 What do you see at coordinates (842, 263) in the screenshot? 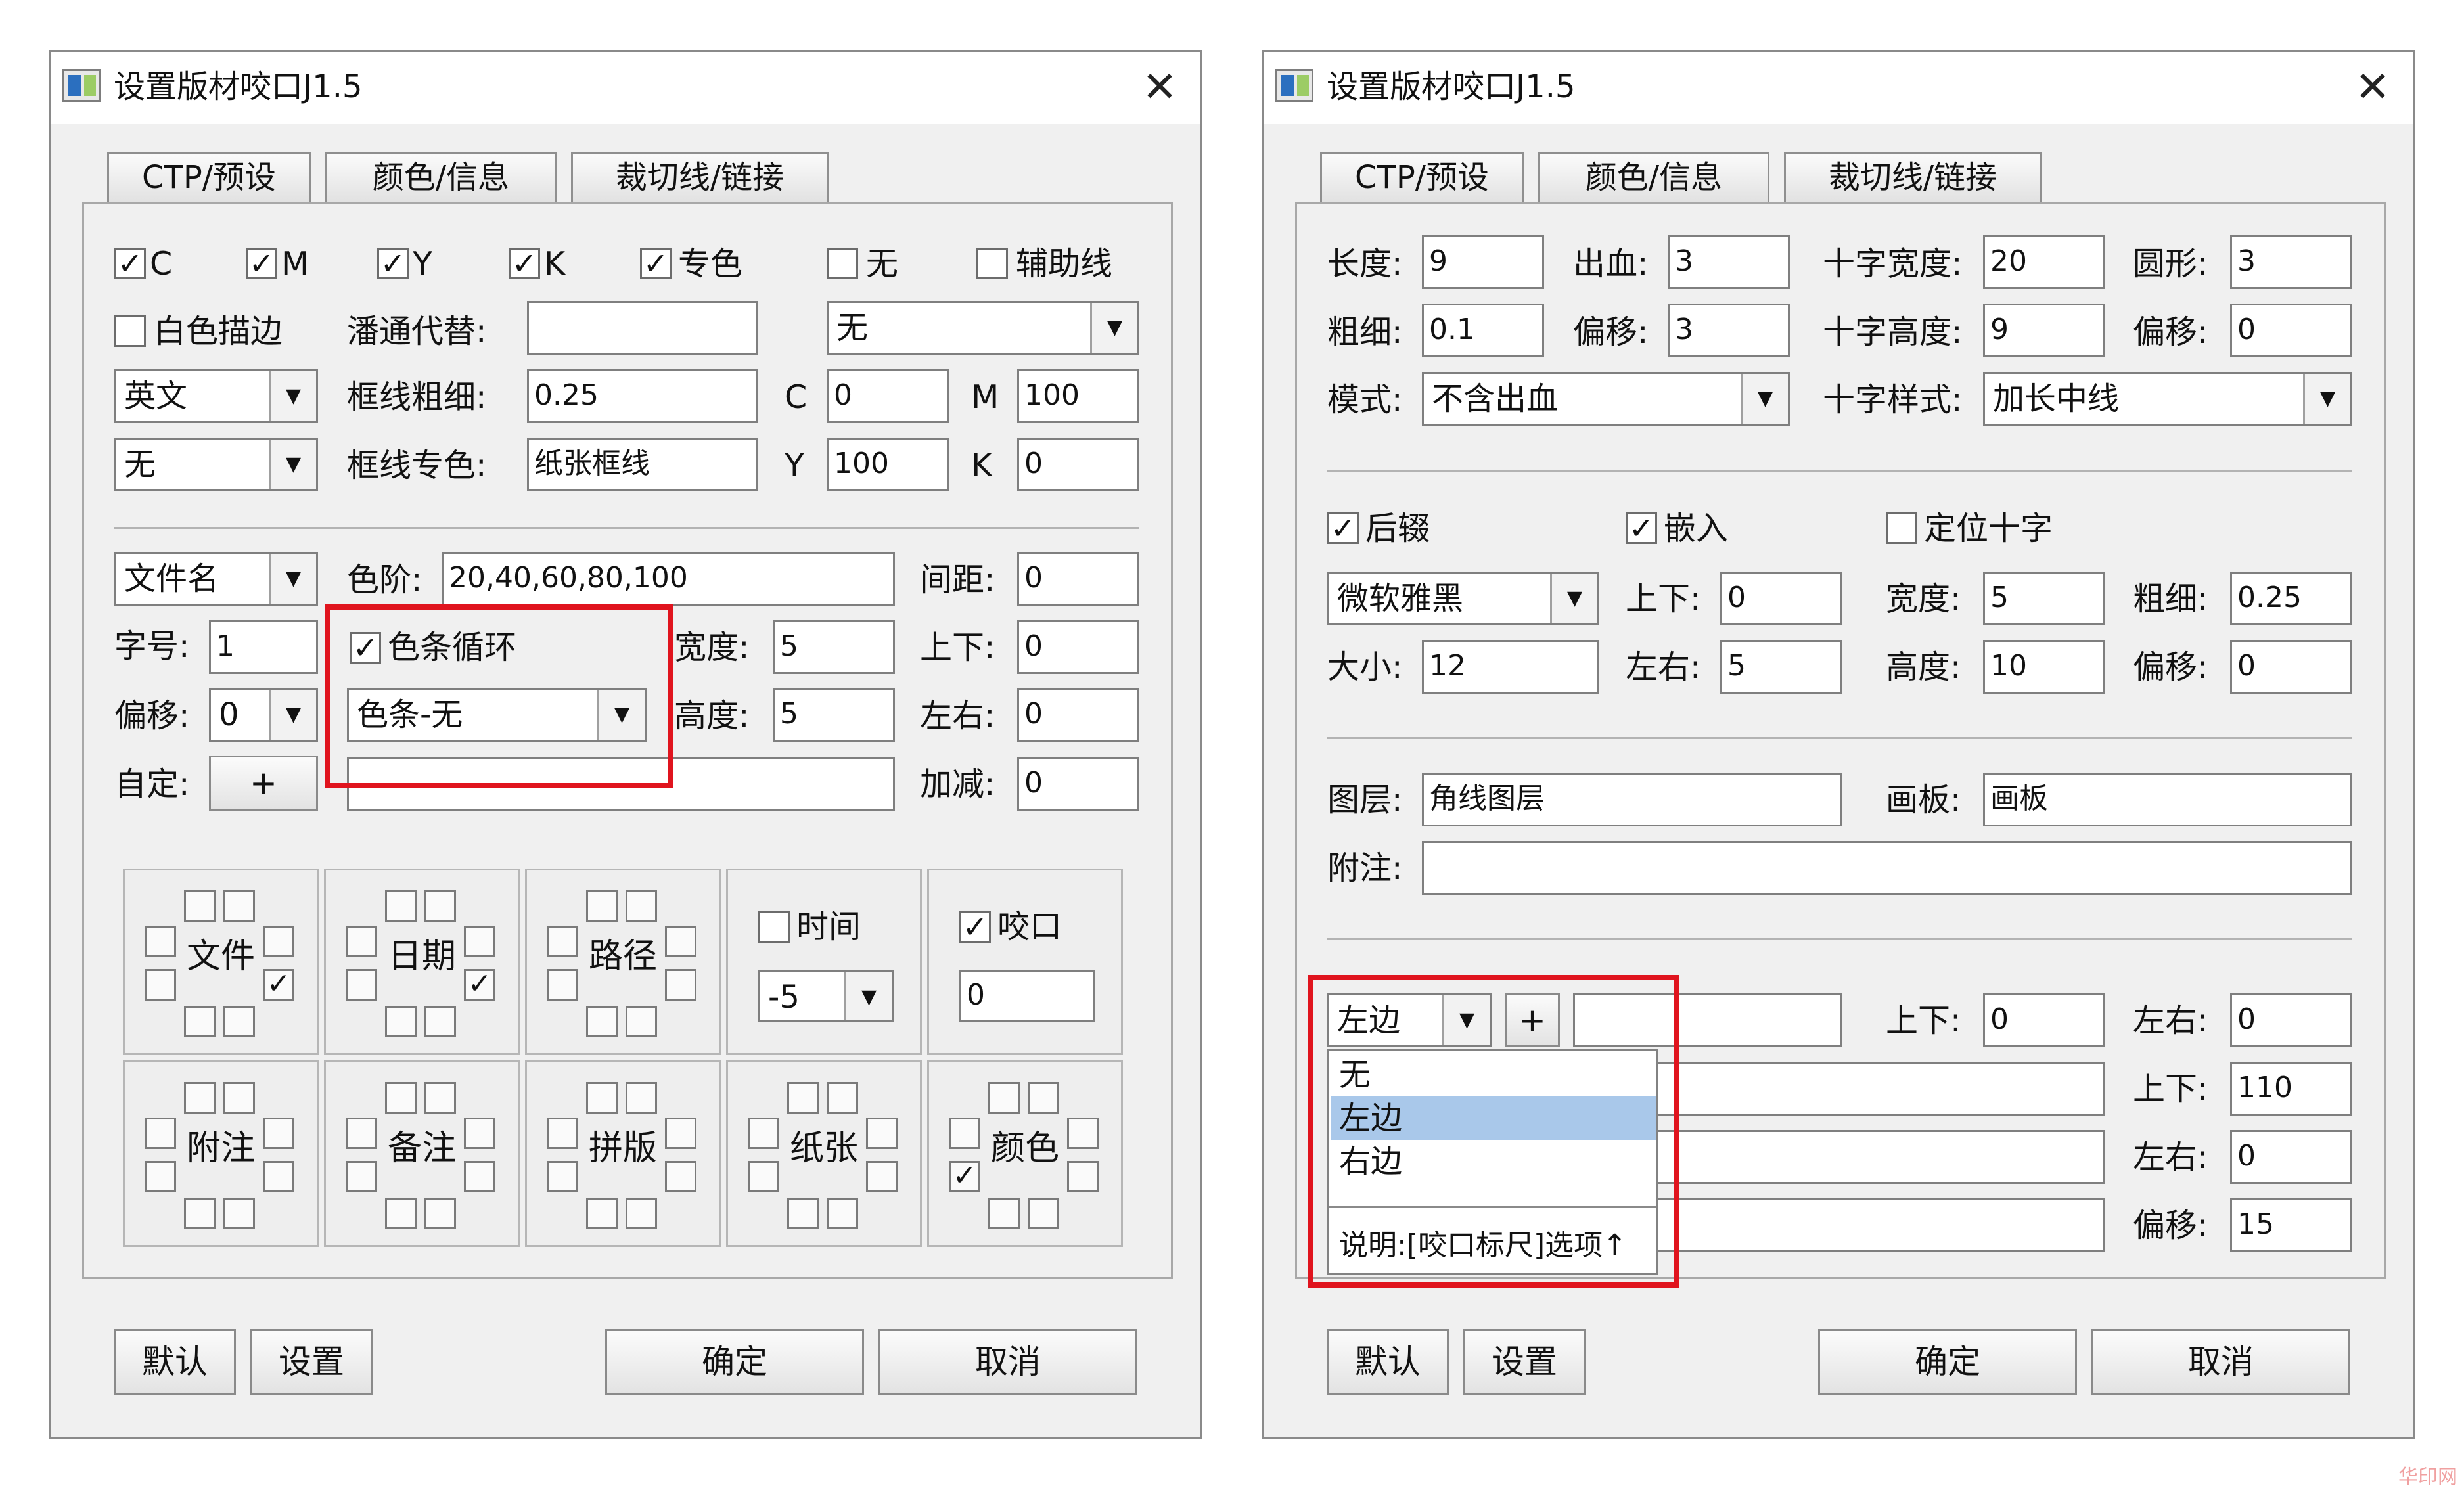
I see `checkbox-none` at bounding box center [842, 263].